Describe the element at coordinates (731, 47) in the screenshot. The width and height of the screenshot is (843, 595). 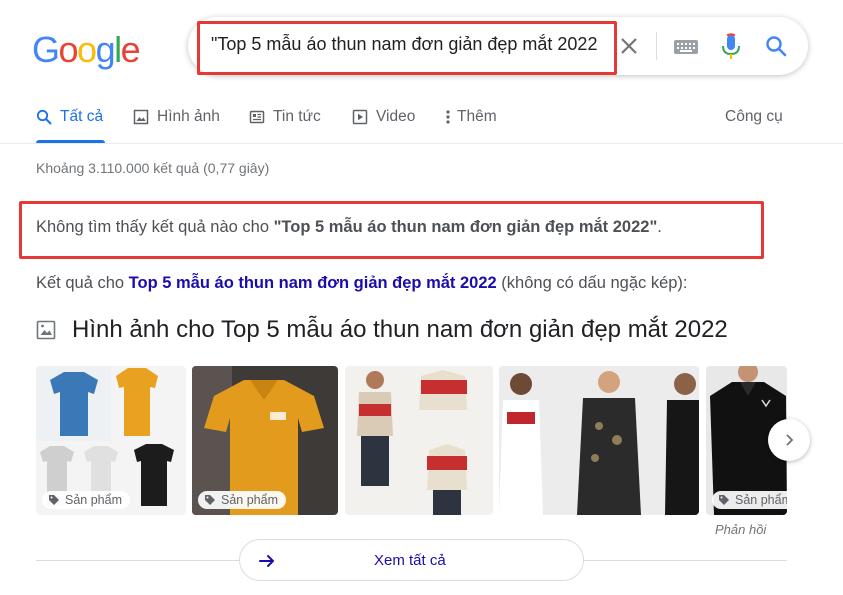
I see `microphone-icon` at that location.